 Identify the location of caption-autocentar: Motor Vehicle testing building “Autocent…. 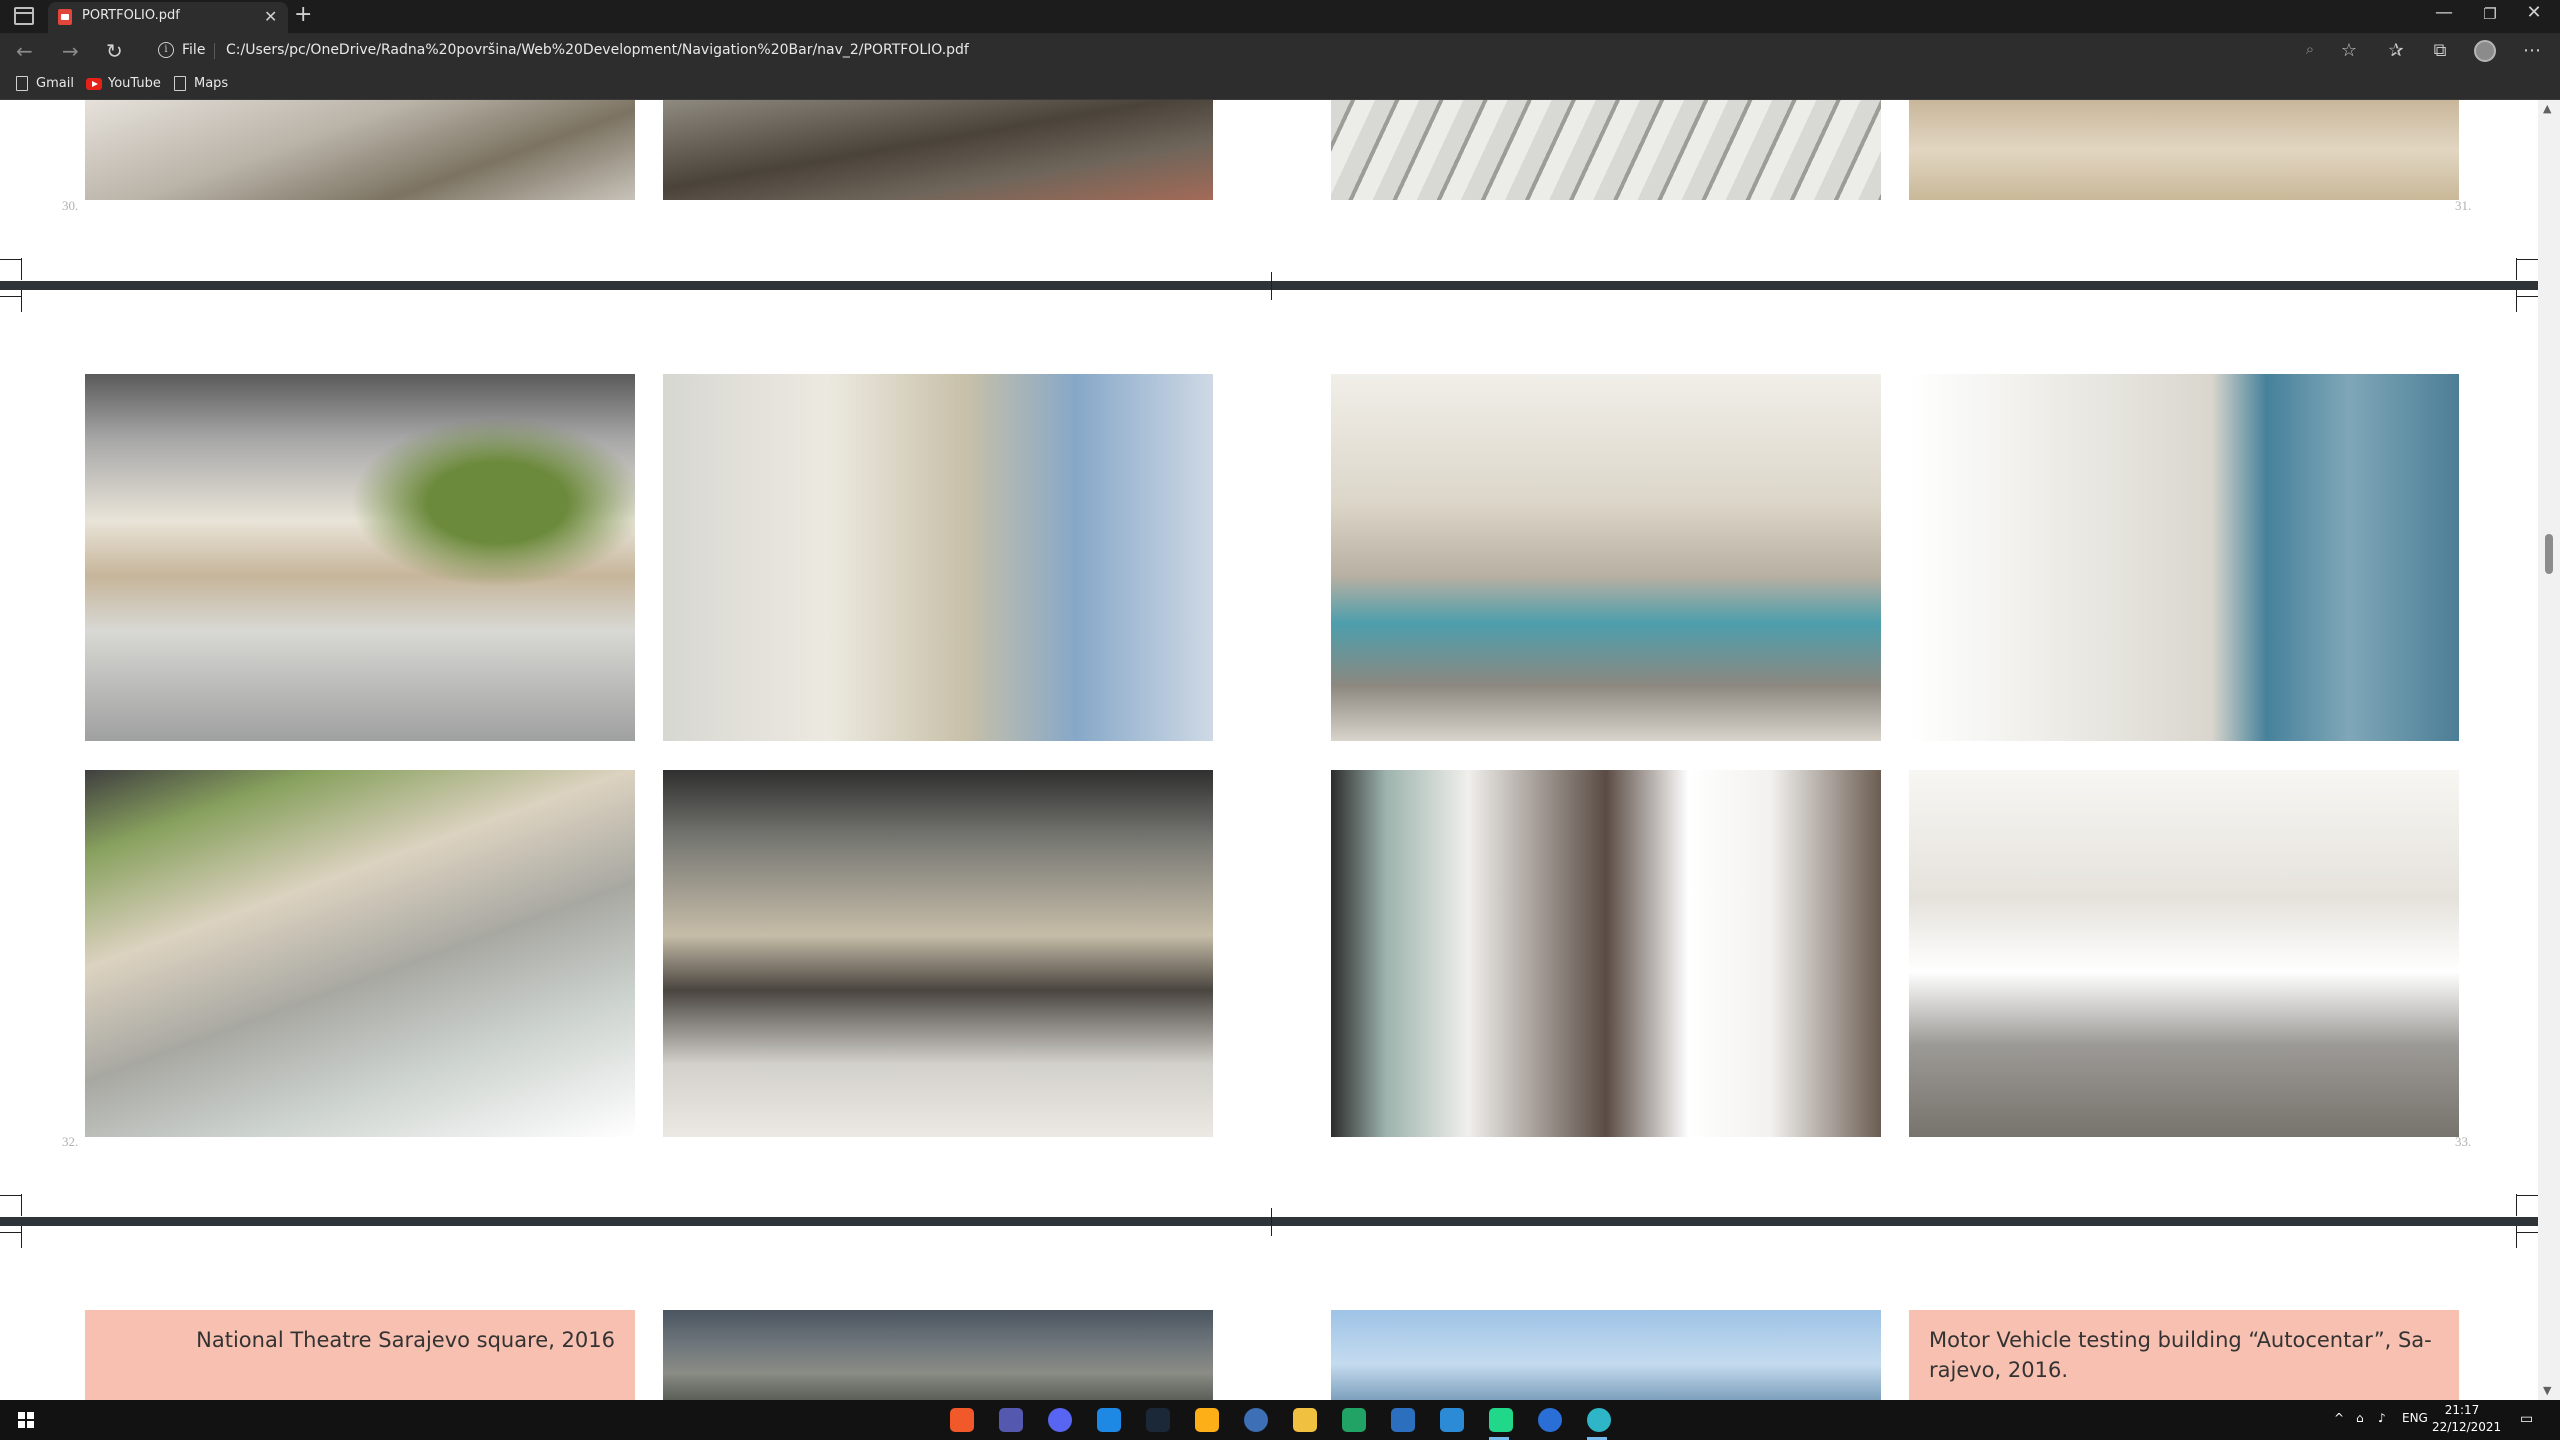
(2180, 1355).